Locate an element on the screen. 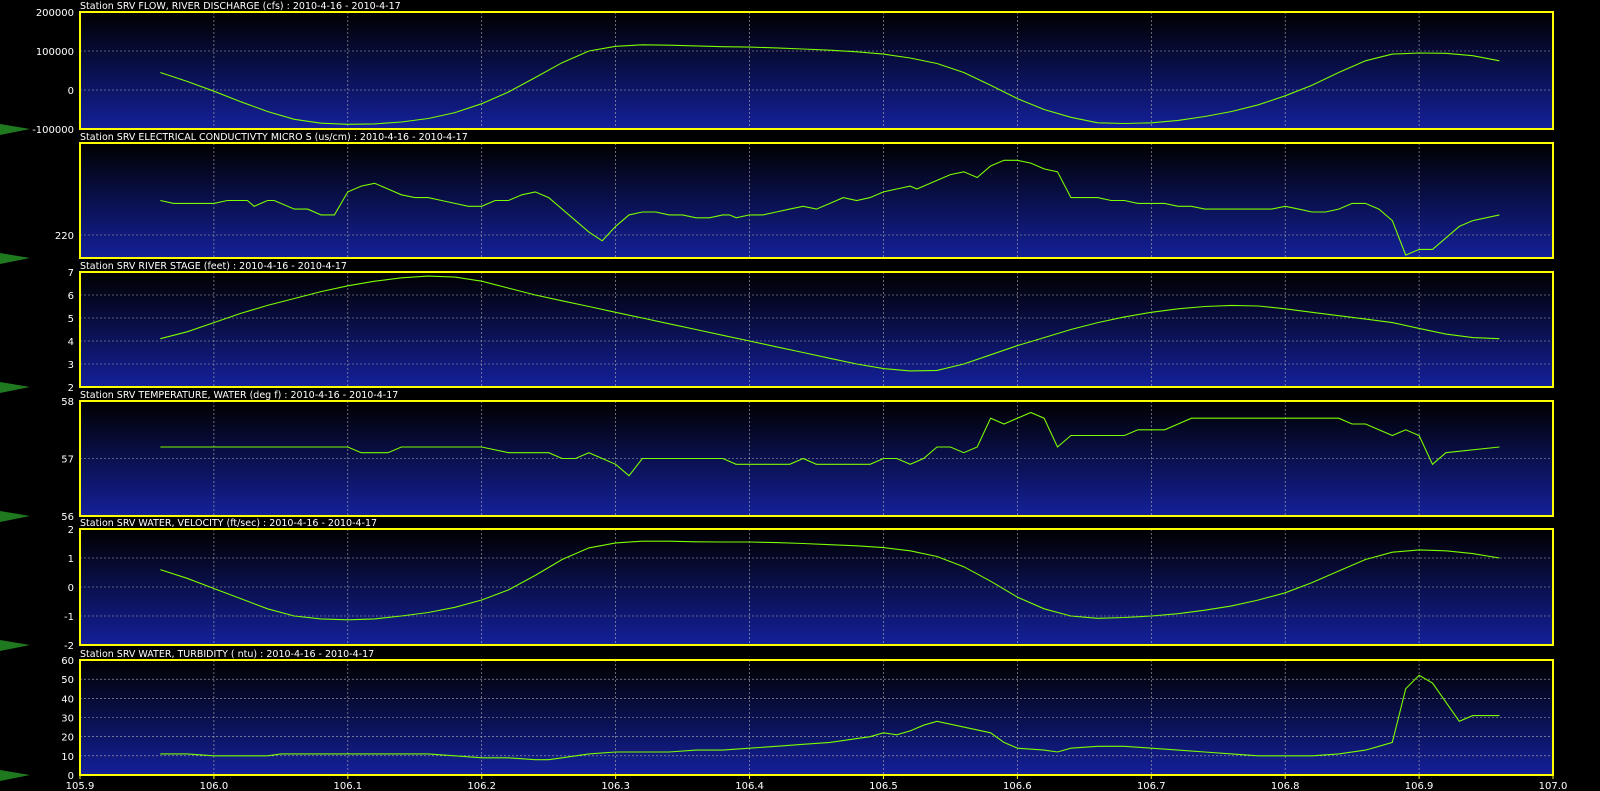 The image size is (1600, 791). x-tick-label: 107.0 is located at coordinates (1553, 786).